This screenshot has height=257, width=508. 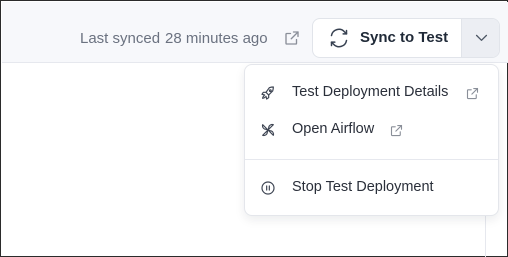 What do you see at coordinates (120, 38) in the screenshot?
I see `last-synced-label: Last synced` at bounding box center [120, 38].